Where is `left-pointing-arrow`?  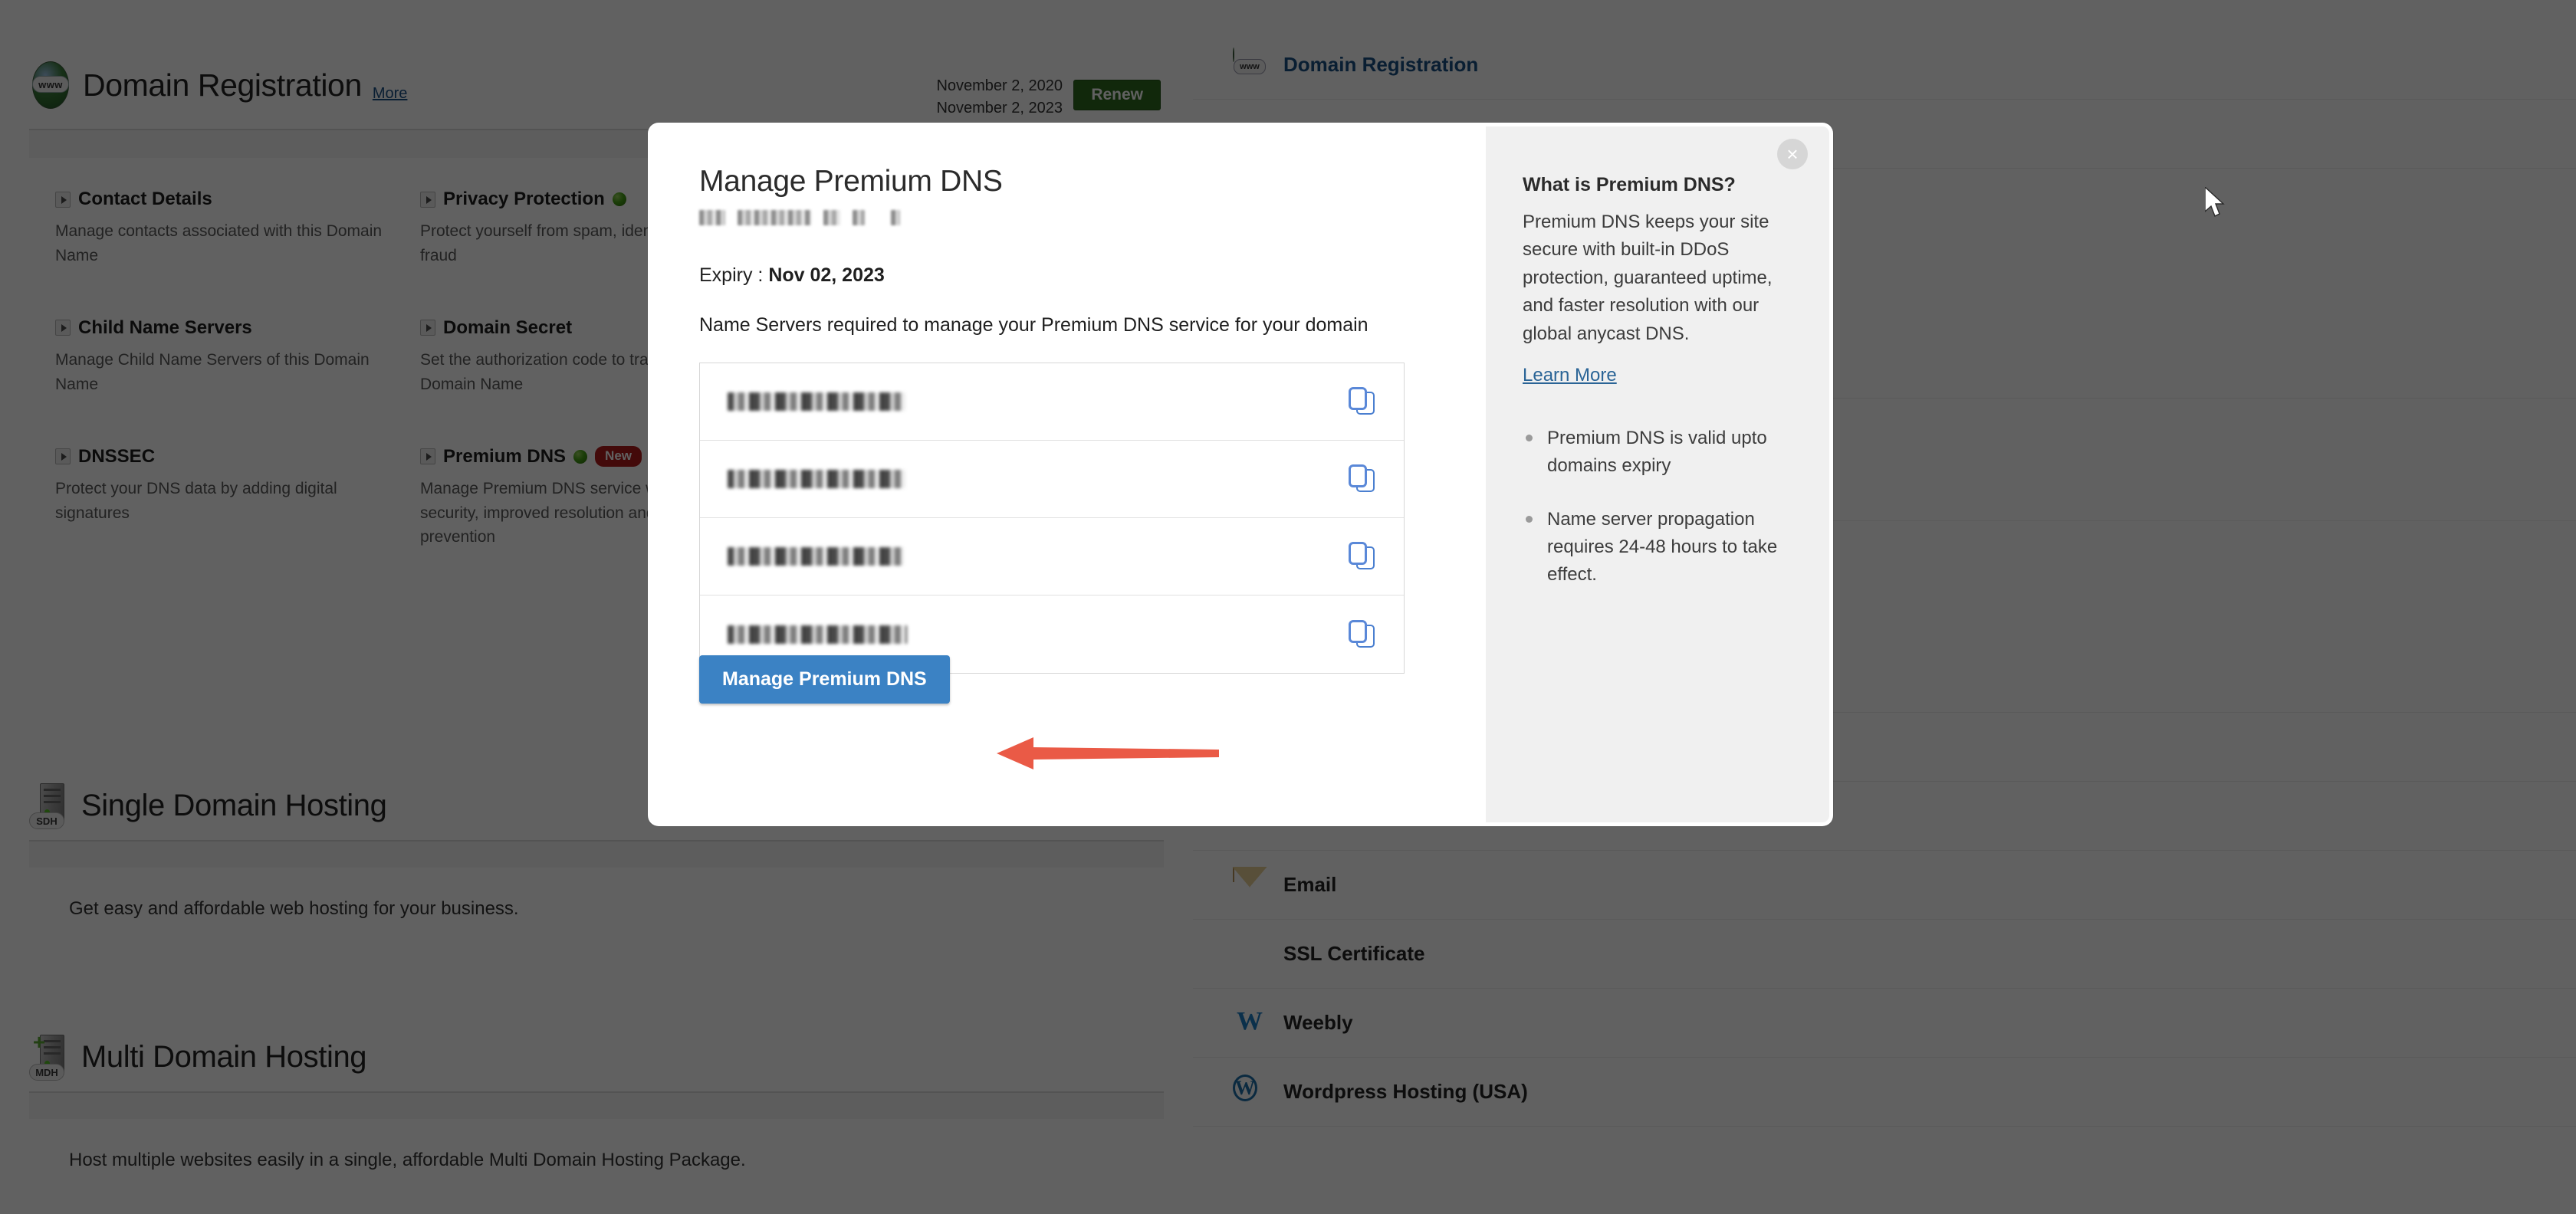 left-pointing-arrow is located at coordinates (1108, 753).